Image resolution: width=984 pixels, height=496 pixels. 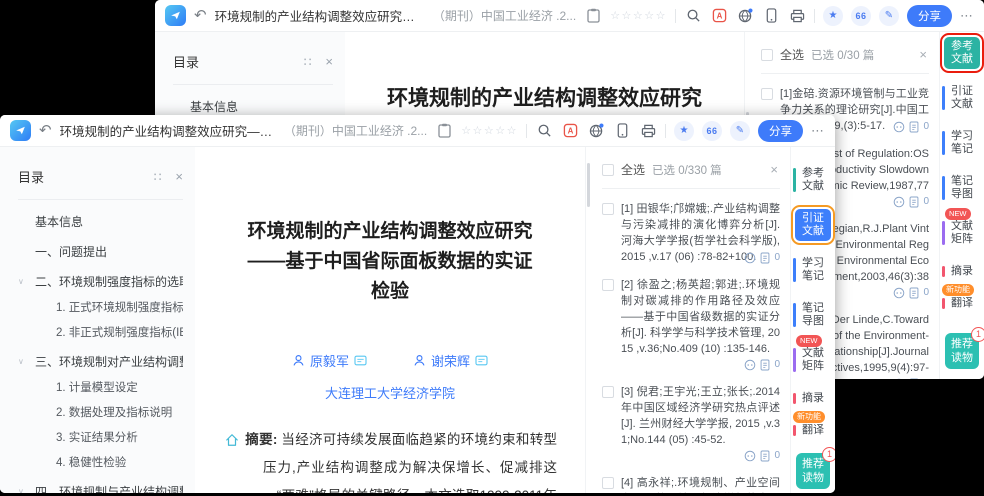 I want to click on toc-item: 1. 正式环境规制强度指标(FERI), so click(x=100, y=307).